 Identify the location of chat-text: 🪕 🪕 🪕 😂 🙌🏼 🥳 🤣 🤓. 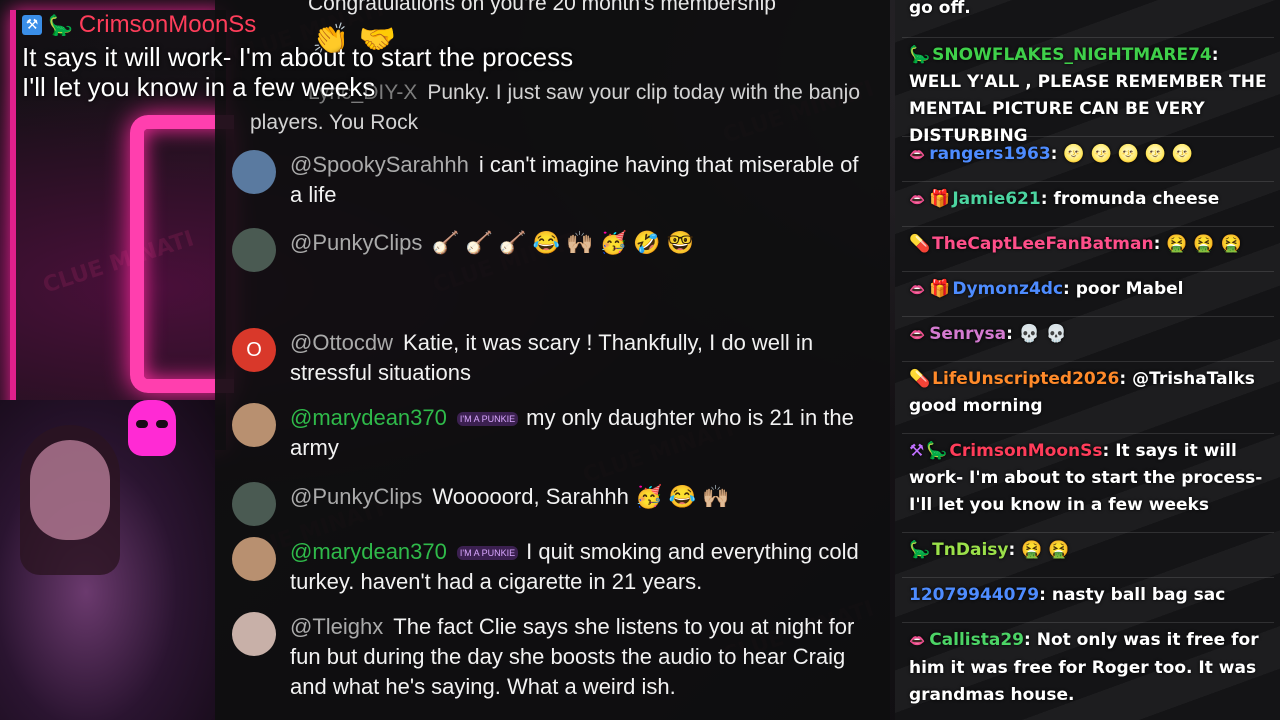
(563, 242).